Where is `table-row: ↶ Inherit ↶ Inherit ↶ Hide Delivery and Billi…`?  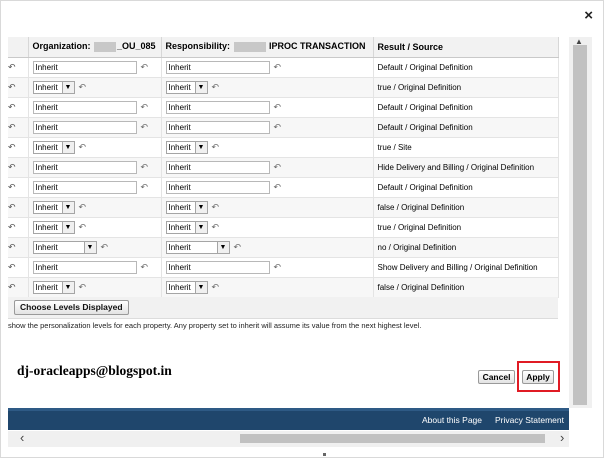 table-row: ↶ Inherit ↶ Inherit ↶ Hide Delivery and Billi… is located at coordinates (283, 167).